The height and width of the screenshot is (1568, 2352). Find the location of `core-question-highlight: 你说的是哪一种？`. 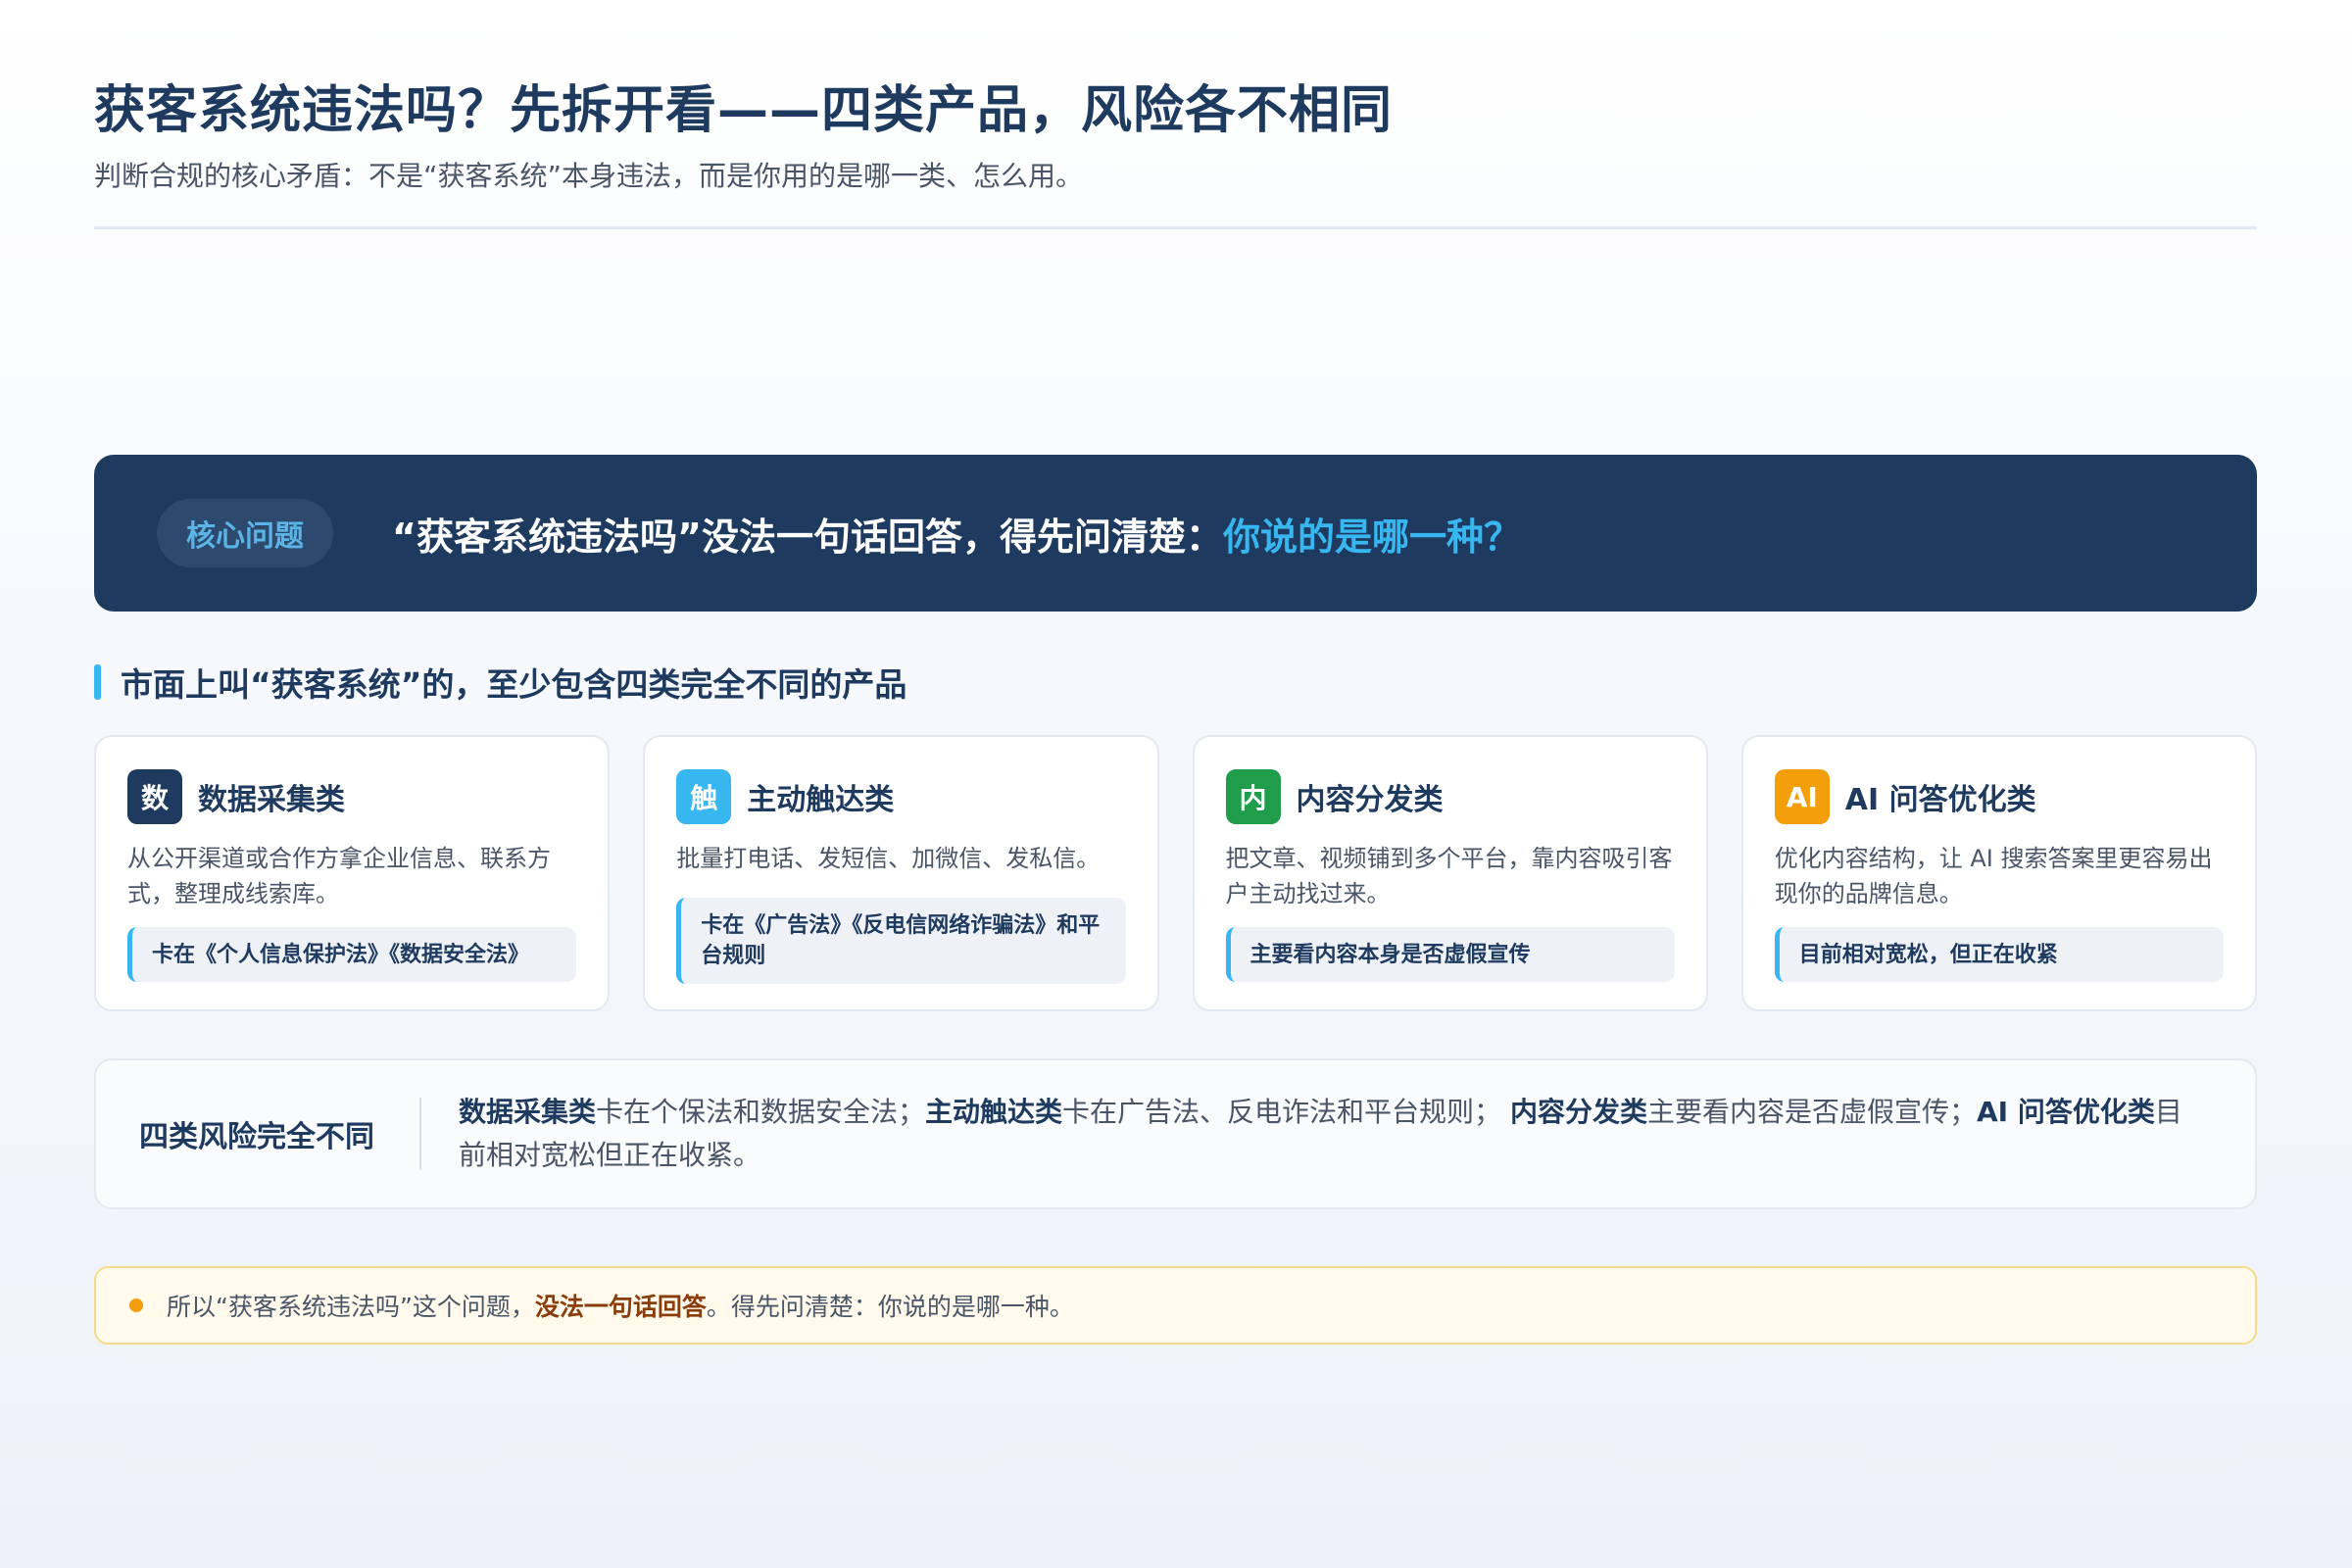

core-question-highlight: 你说的是哪一种？ is located at coordinates (1371, 536).